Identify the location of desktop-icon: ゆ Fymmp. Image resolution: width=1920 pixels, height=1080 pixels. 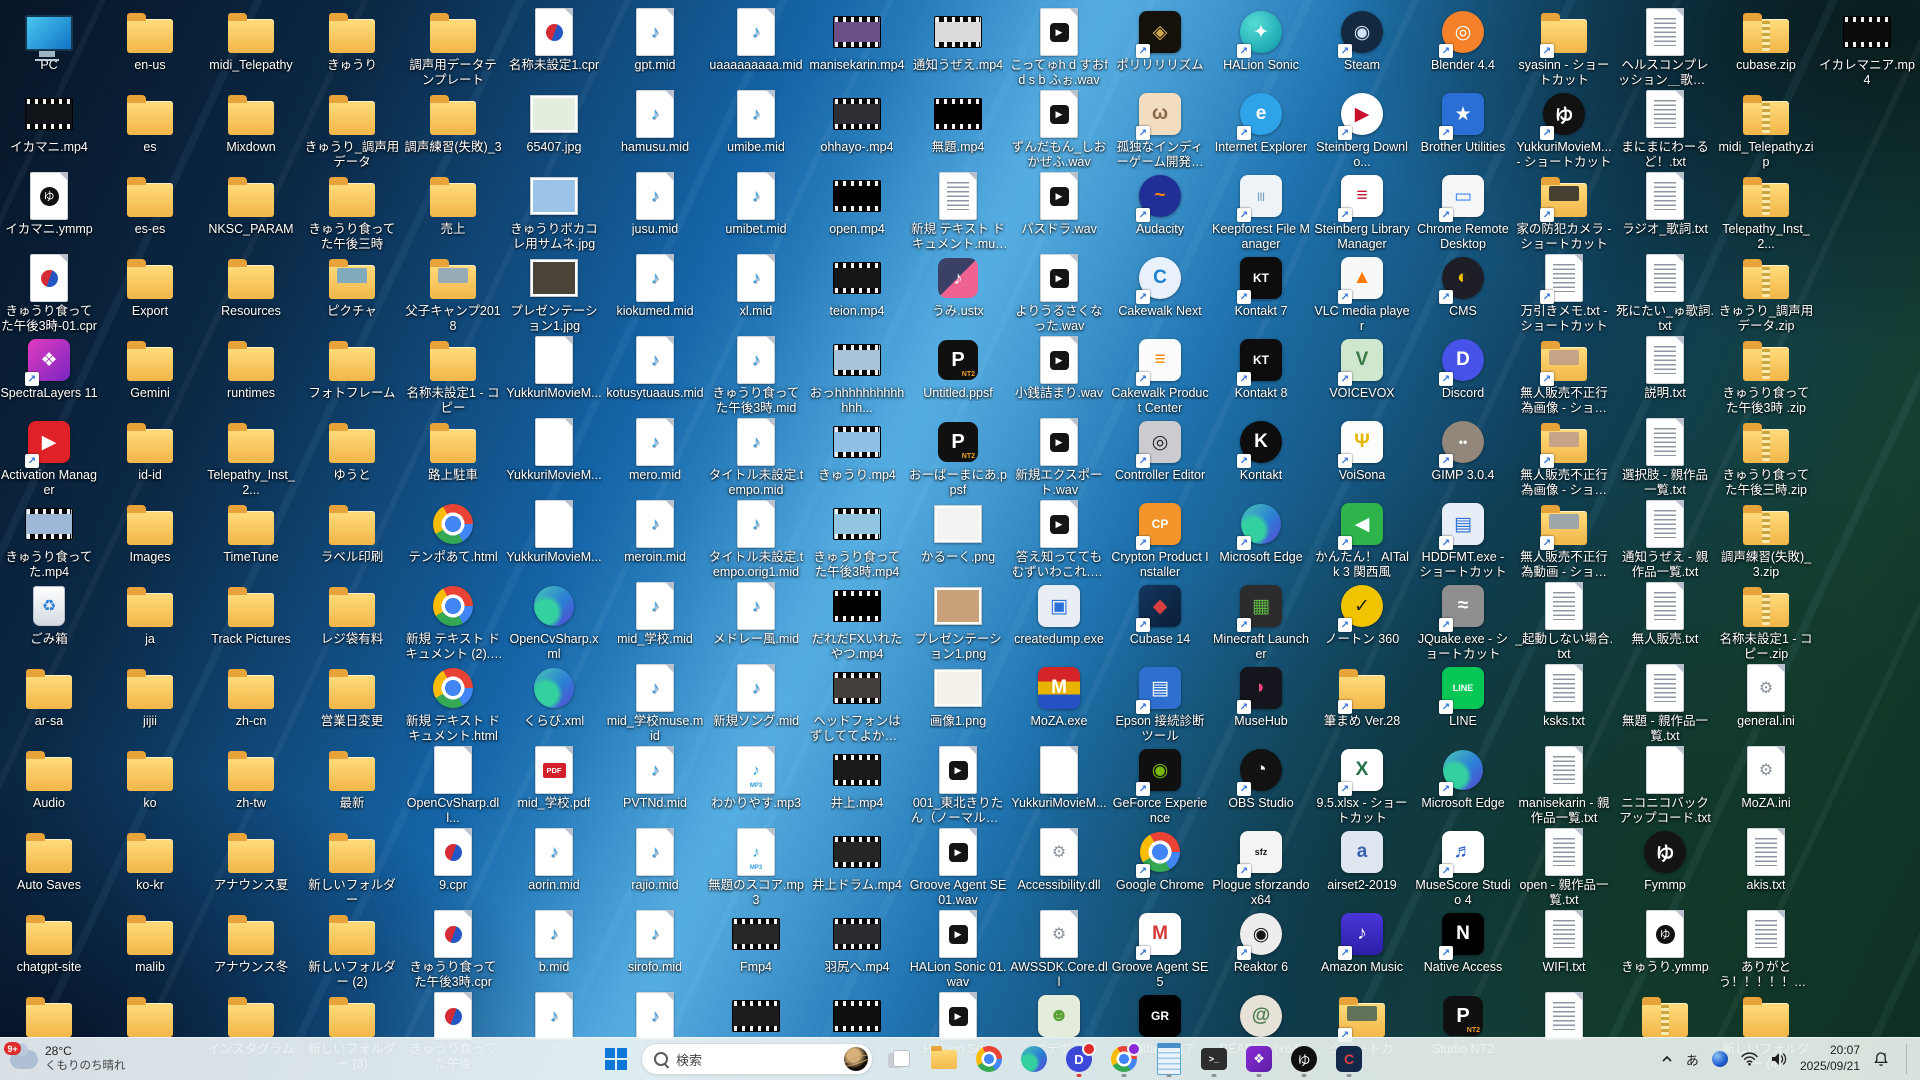
(1665, 868).